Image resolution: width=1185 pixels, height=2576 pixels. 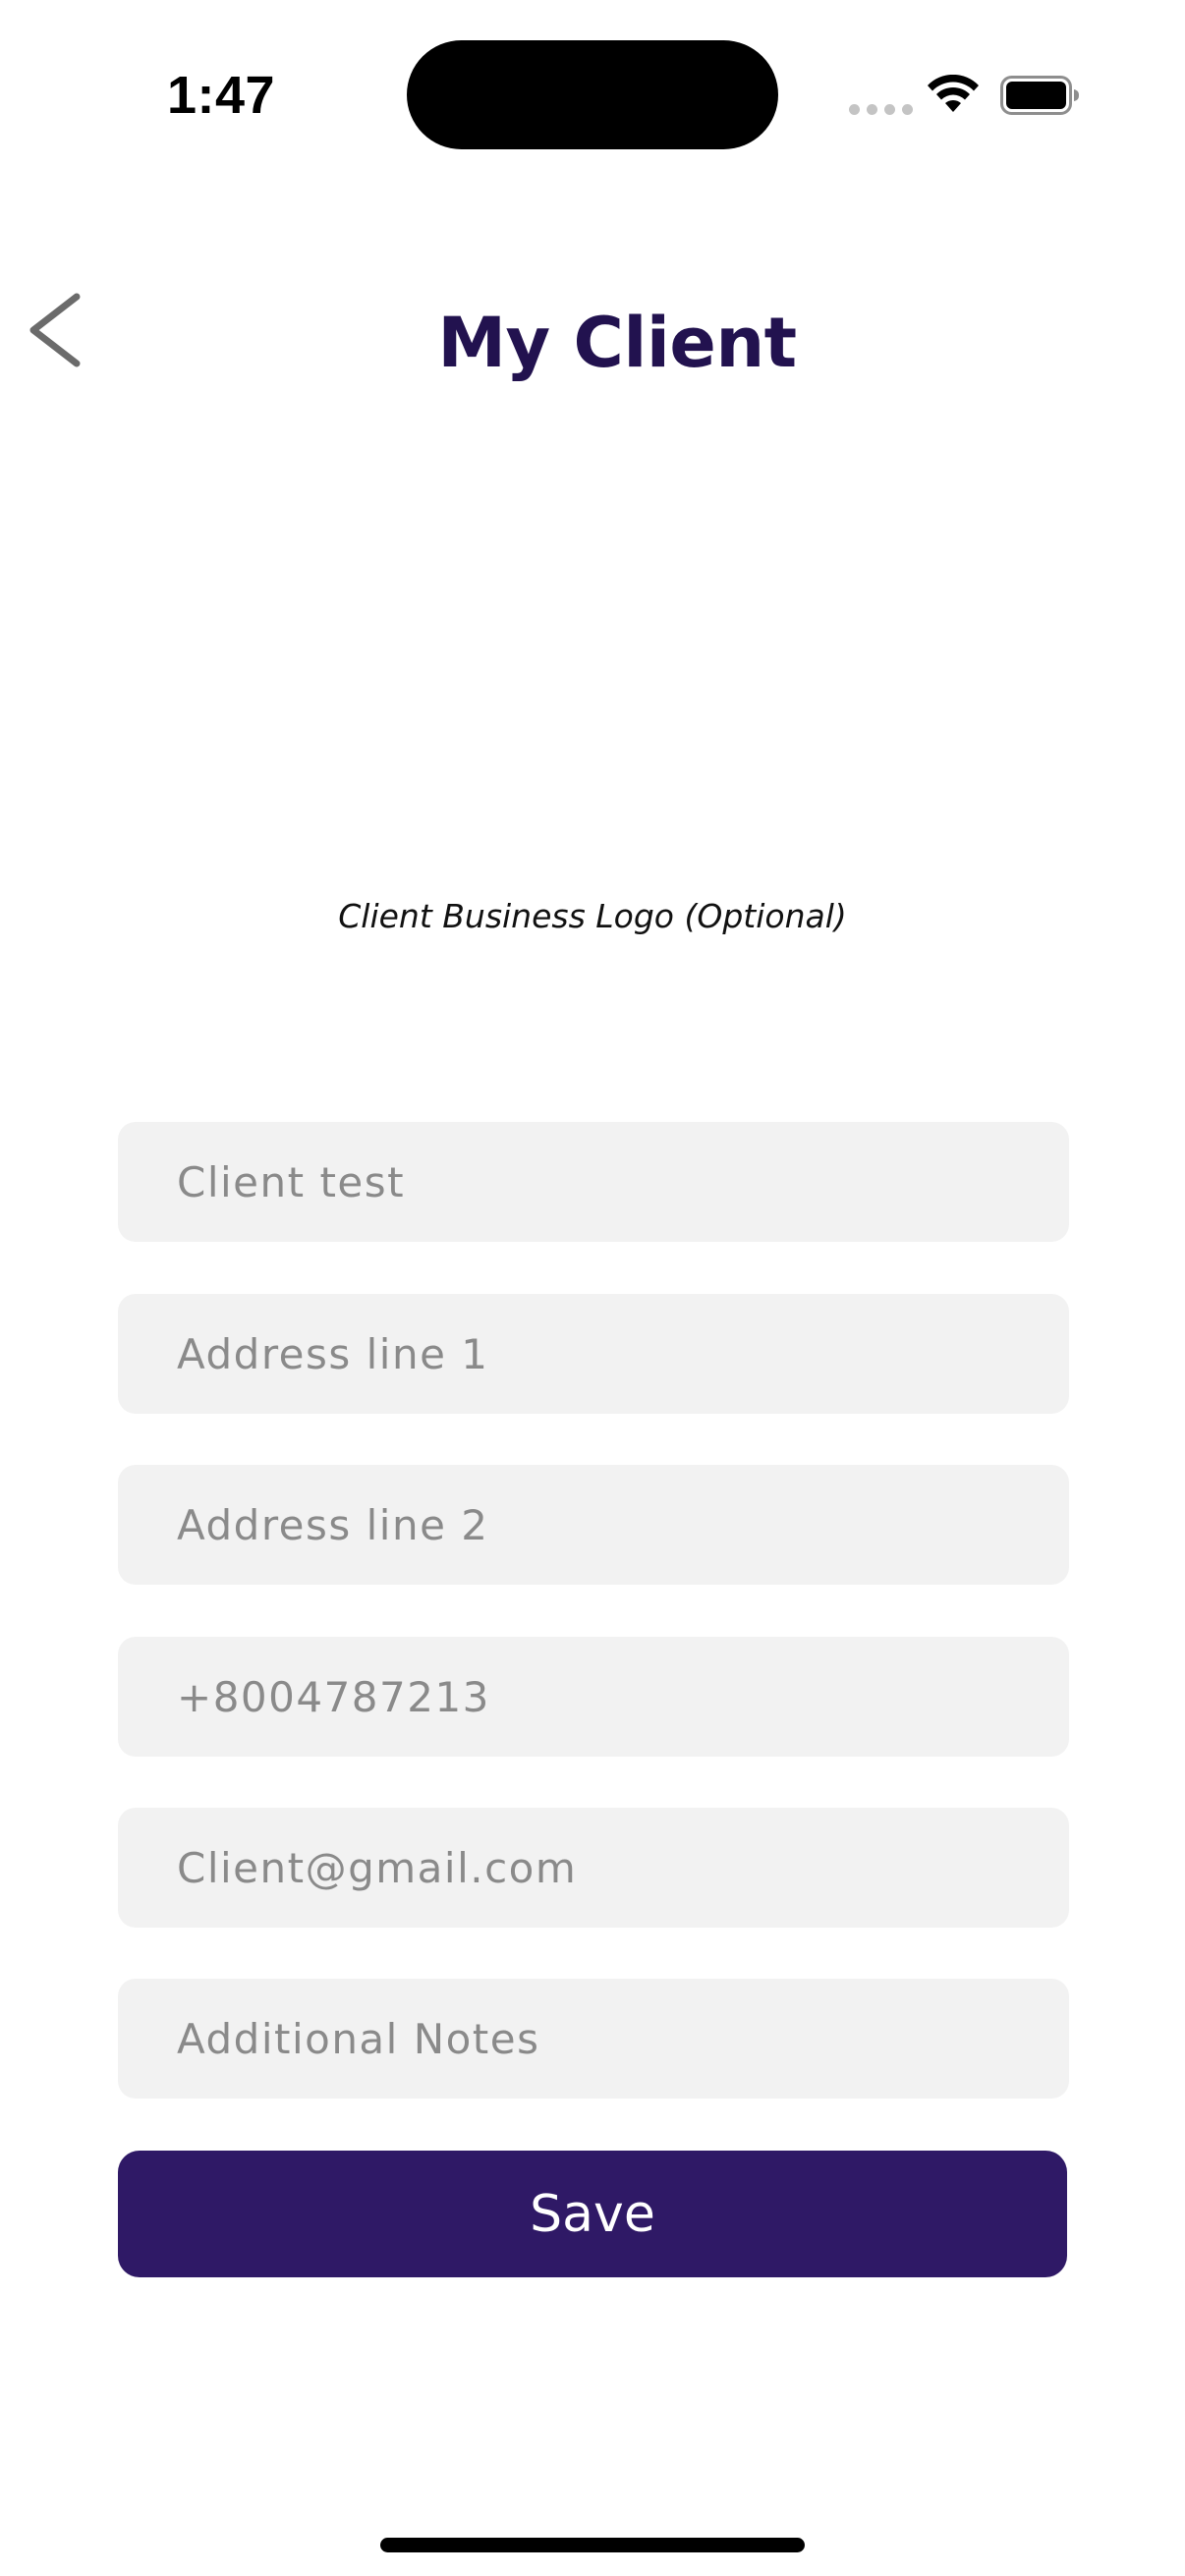 What do you see at coordinates (594, 1697) in the screenshot?
I see `phone-input` at bounding box center [594, 1697].